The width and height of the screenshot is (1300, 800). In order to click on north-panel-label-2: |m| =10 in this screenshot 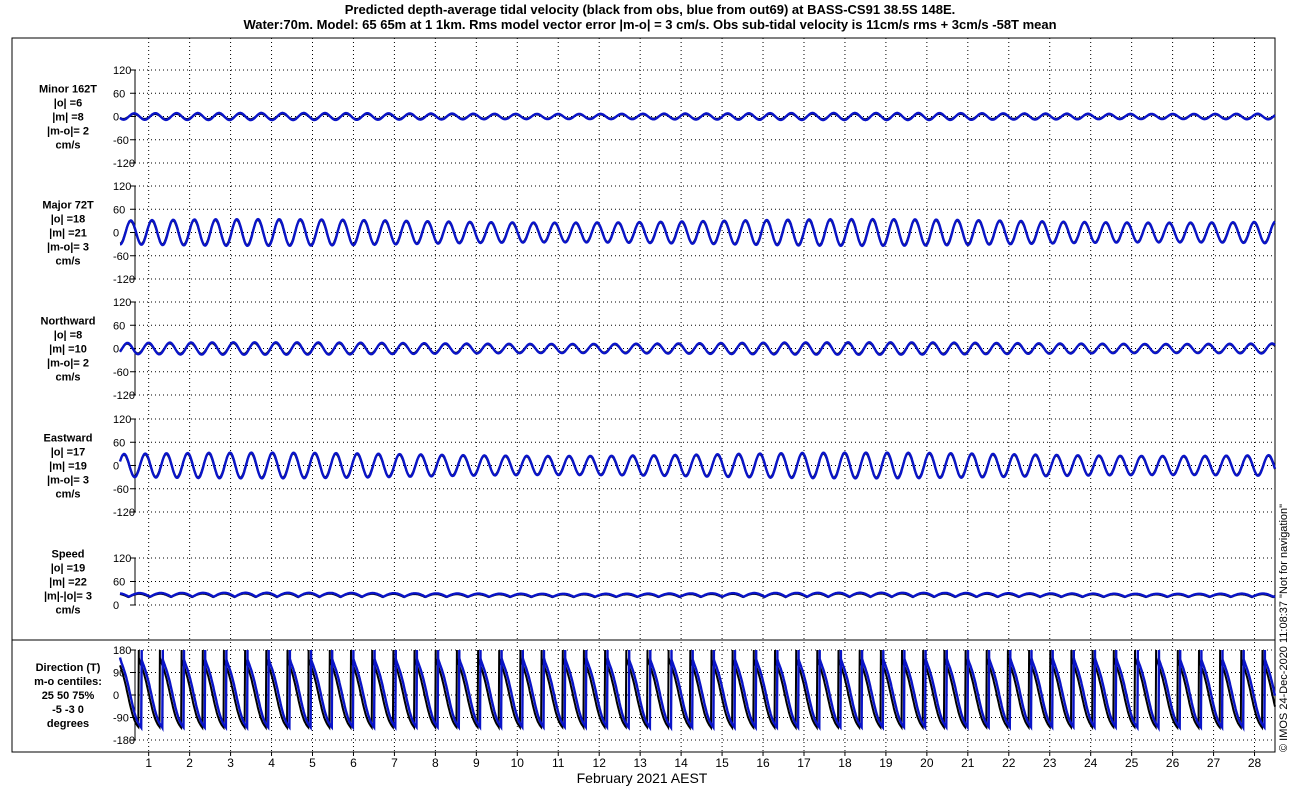, I will do `click(68, 350)`.